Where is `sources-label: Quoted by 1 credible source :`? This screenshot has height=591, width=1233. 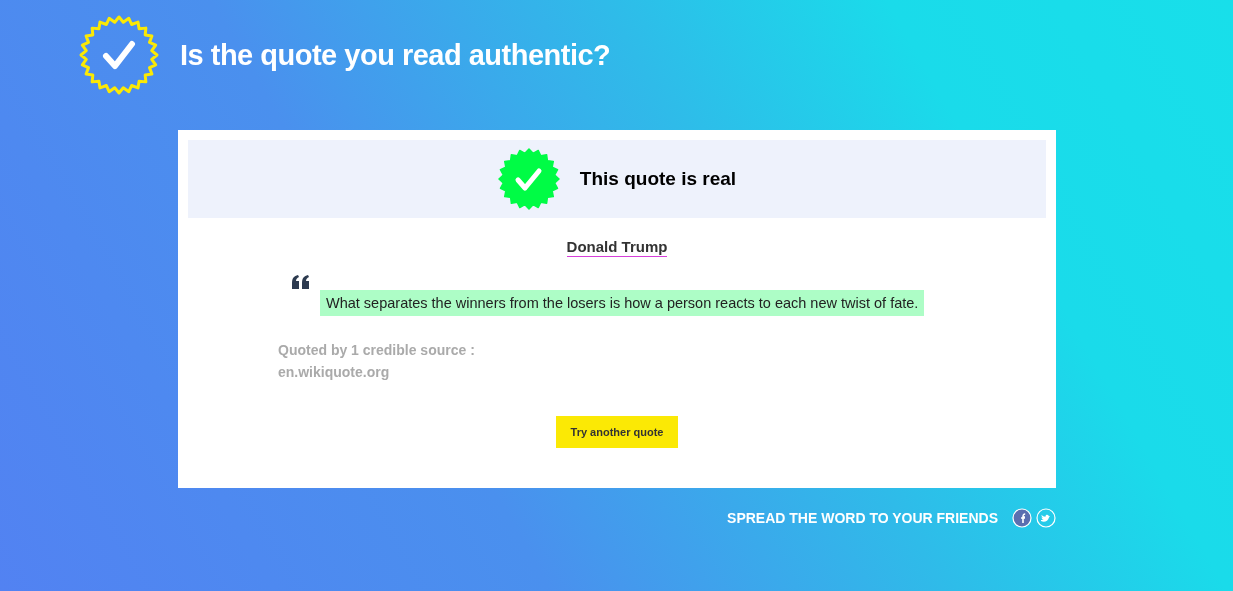 sources-label: Quoted by 1 credible source : is located at coordinates (376, 350).